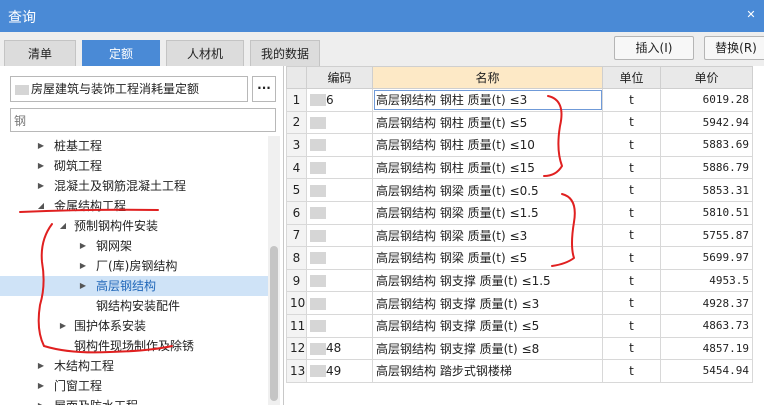 The image size is (764, 405). I want to click on row-price: 4863.73, so click(706, 325).